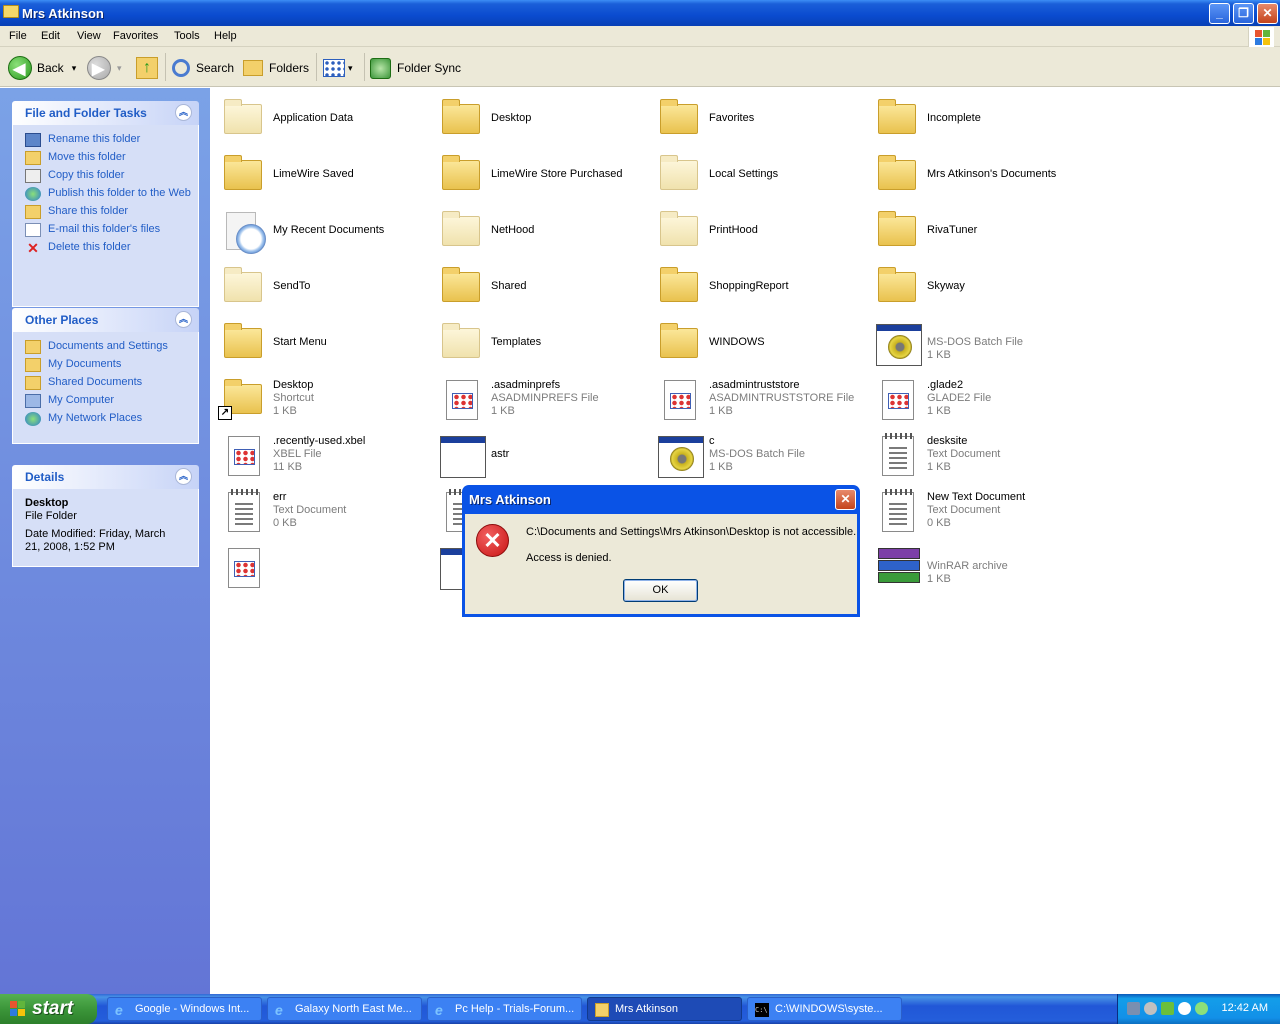 Image resolution: width=1280 pixels, height=1024 pixels. I want to click on dialog-detail: Access is denied., so click(569, 558).